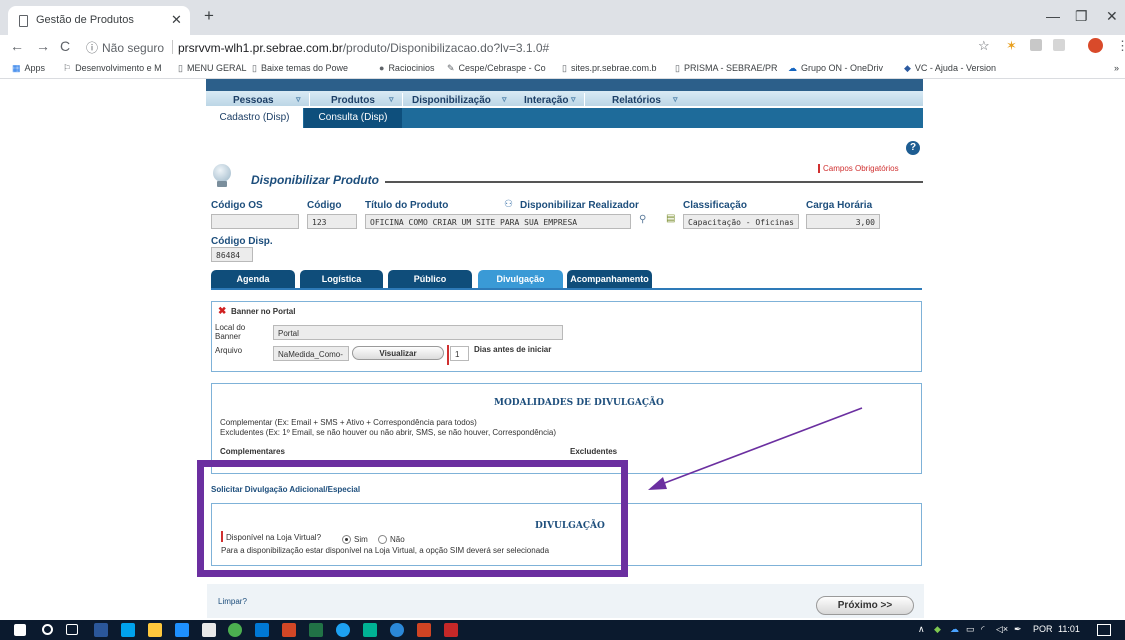  What do you see at coordinates (370, 630) in the screenshot?
I see `app-3-icon` at bounding box center [370, 630].